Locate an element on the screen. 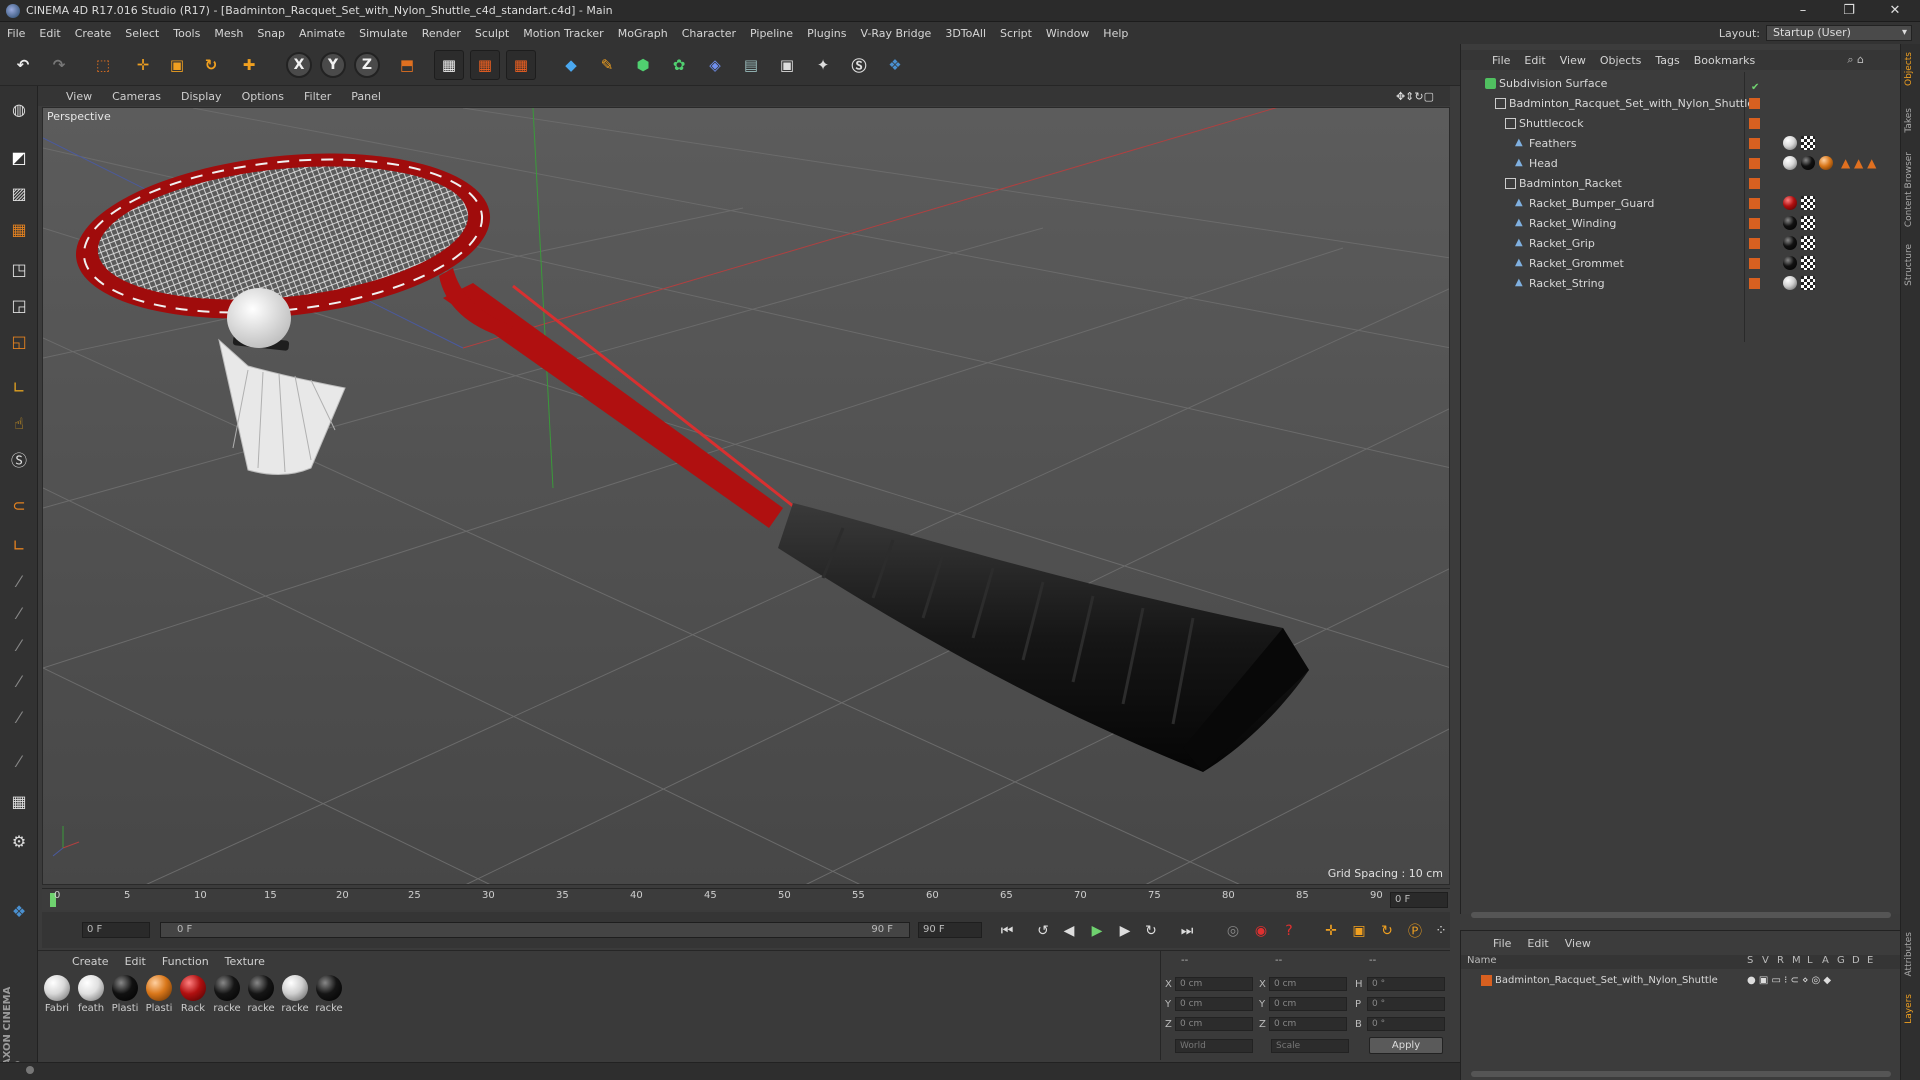 The image size is (1920, 1080). horizontal-scrollbar is located at coordinates (1681, 915).